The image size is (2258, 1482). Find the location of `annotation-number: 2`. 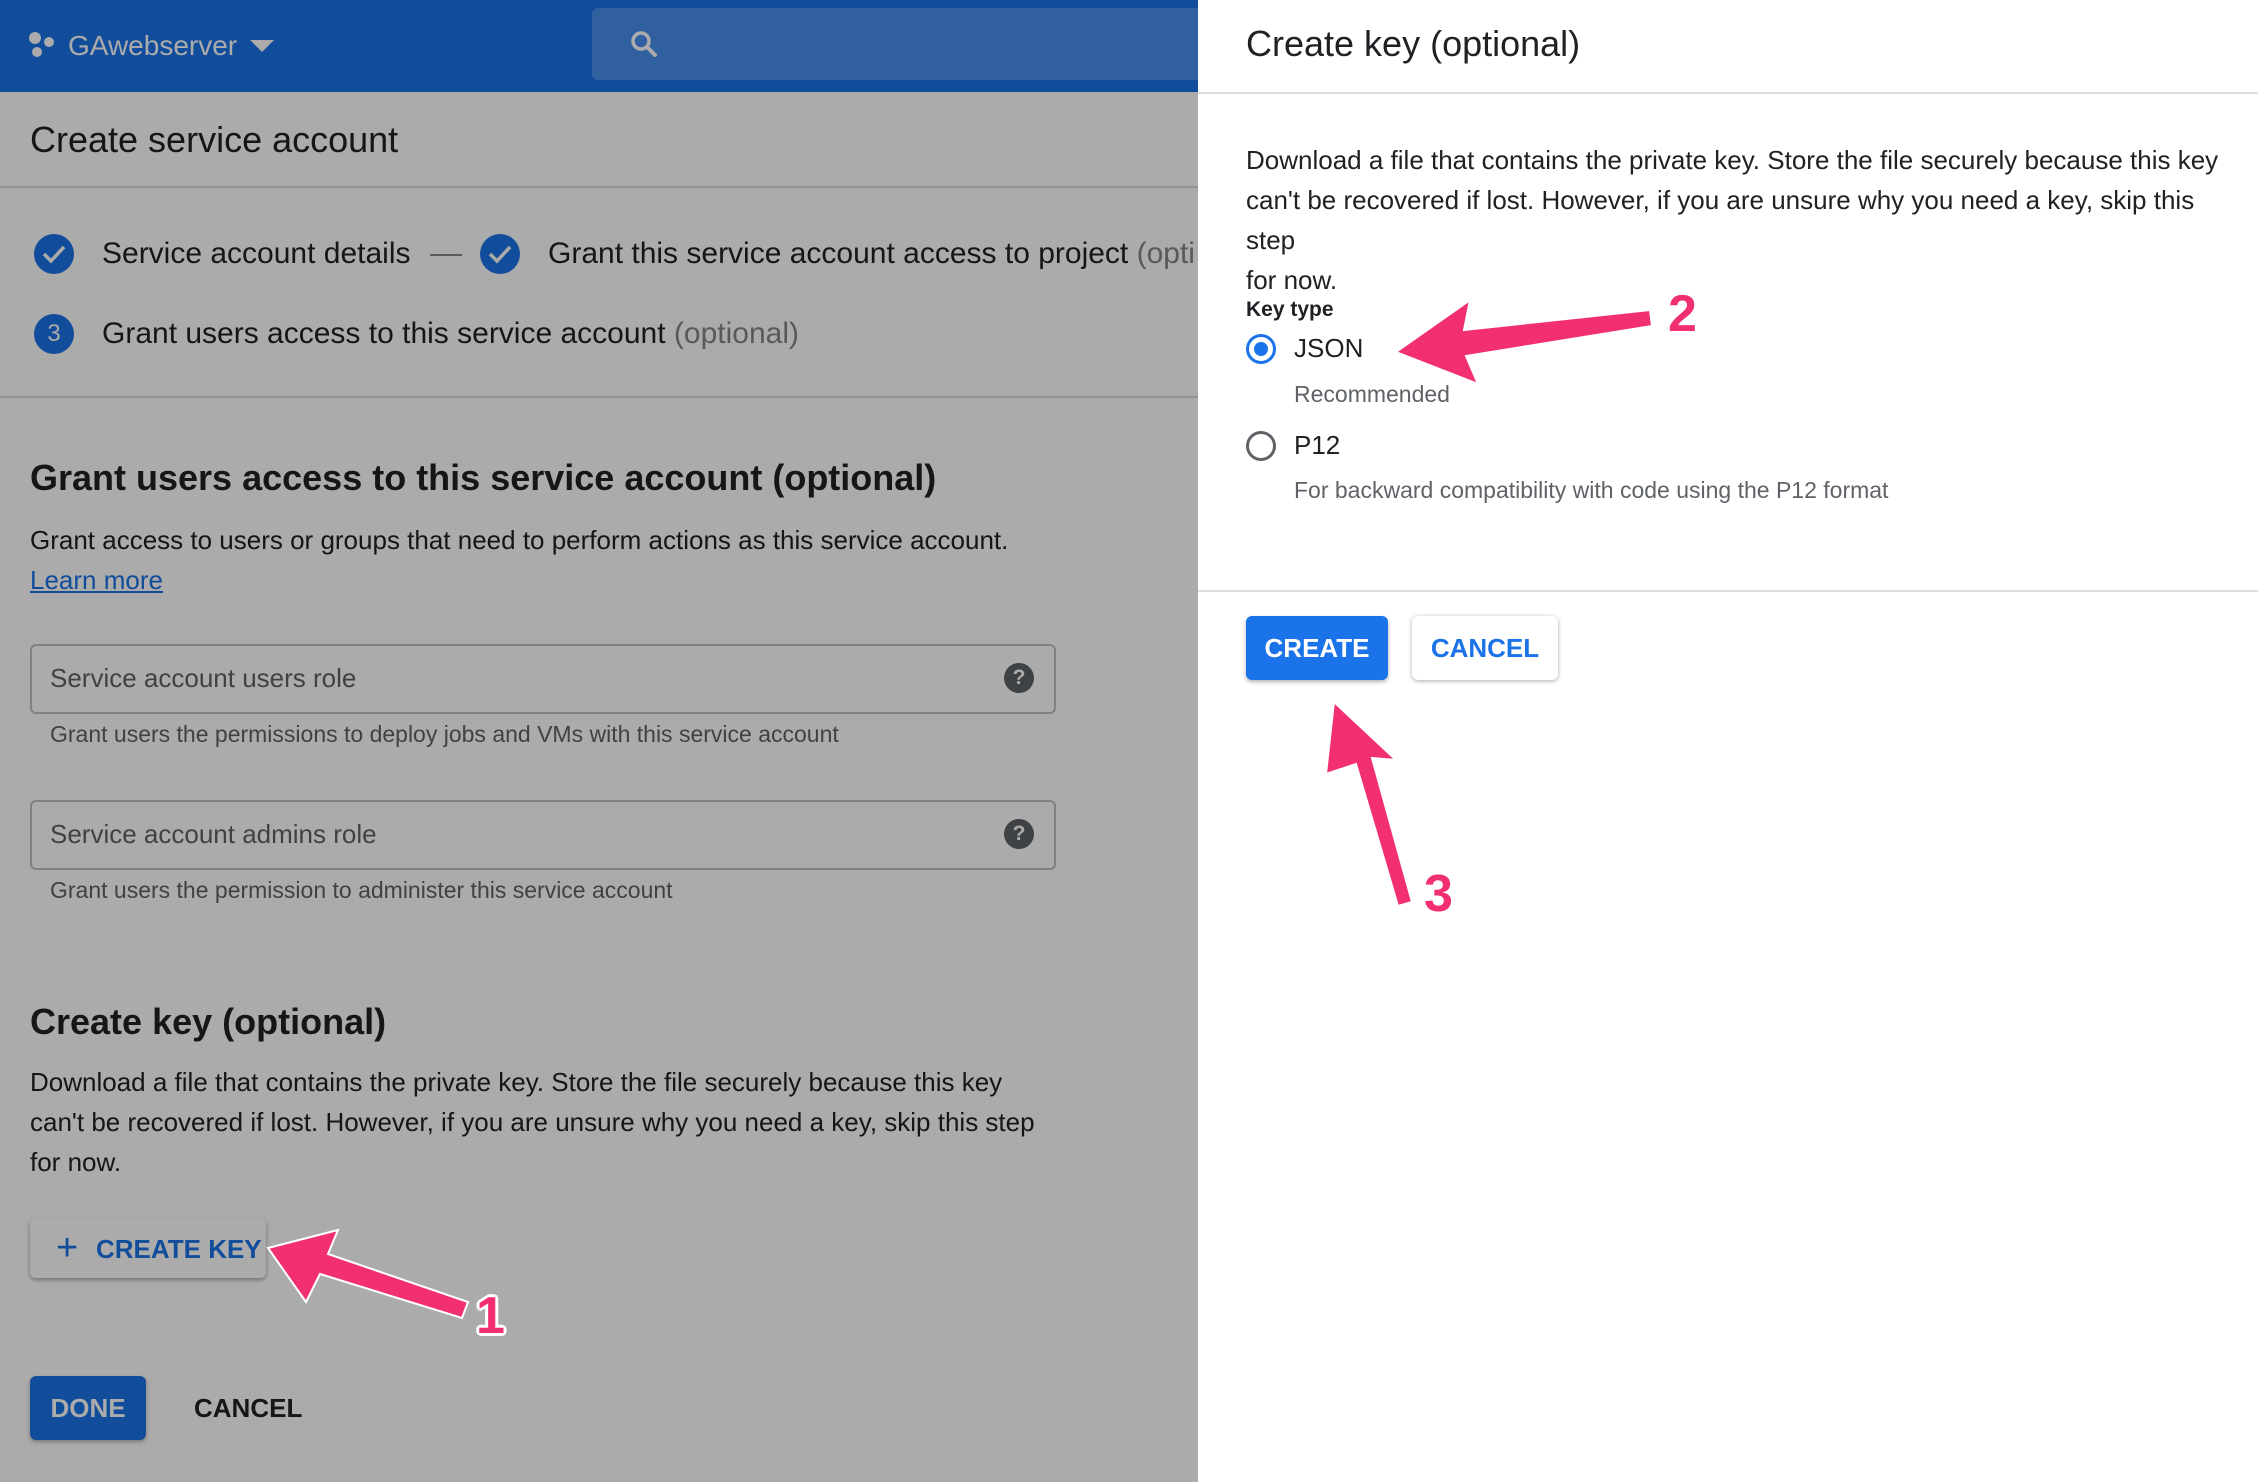

annotation-number: 2 is located at coordinates (1682, 314).